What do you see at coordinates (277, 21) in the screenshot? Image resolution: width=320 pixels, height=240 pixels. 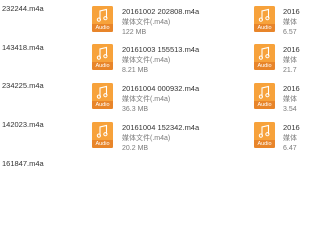 I see `file-item: Audio 2016 媒体 6.57` at bounding box center [277, 21].